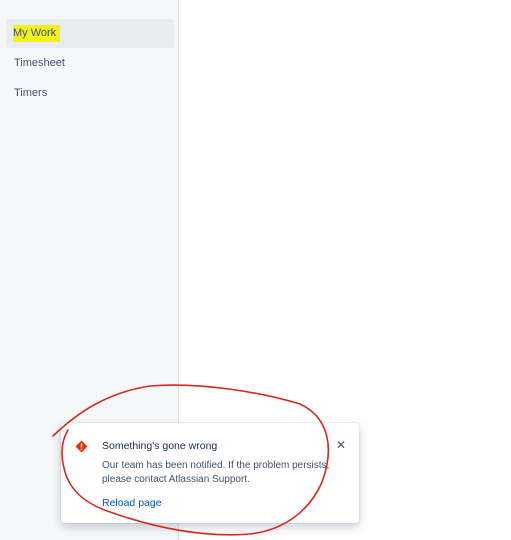  What do you see at coordinates (81, 446) in the screenshot?
I see `warning-icon` at bounding box center [81, 446].